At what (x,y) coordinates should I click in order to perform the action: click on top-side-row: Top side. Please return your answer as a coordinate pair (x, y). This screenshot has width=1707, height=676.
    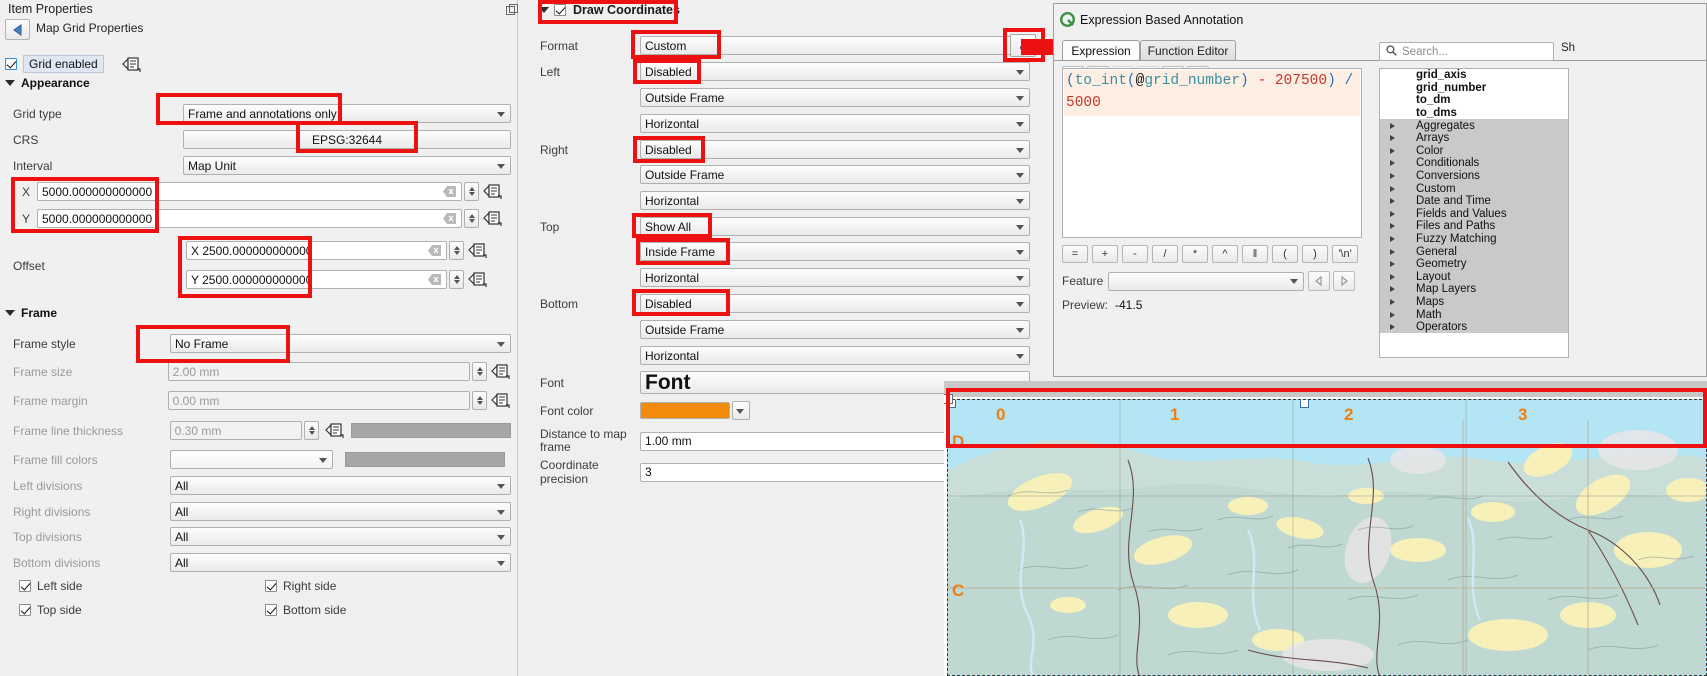
    Looking at the image, I should click on (50, 610).